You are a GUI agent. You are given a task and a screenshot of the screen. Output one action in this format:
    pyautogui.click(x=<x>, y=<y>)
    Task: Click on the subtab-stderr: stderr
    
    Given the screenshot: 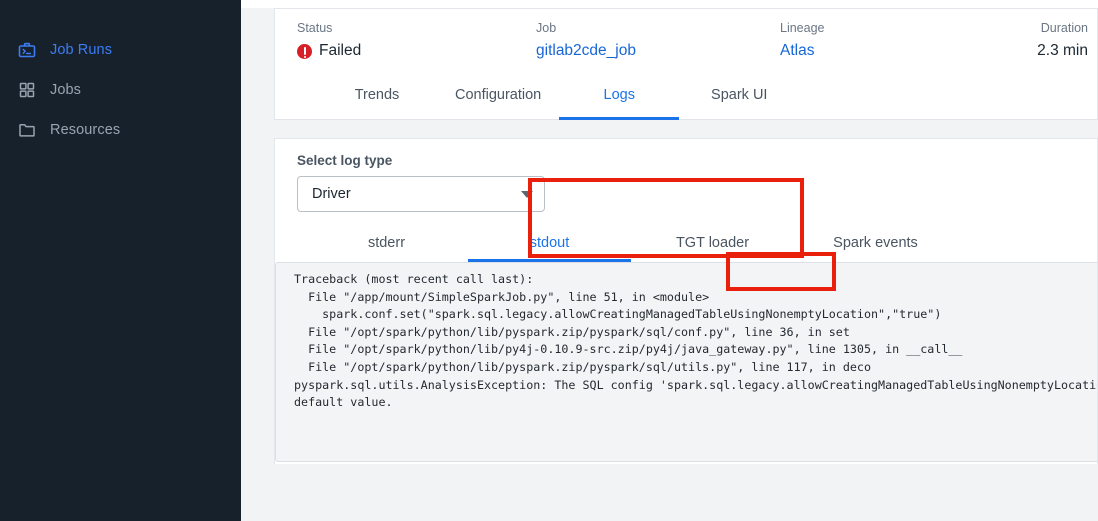 What is the action you would take?
    pyautogui.click(x=386, y=243)
    